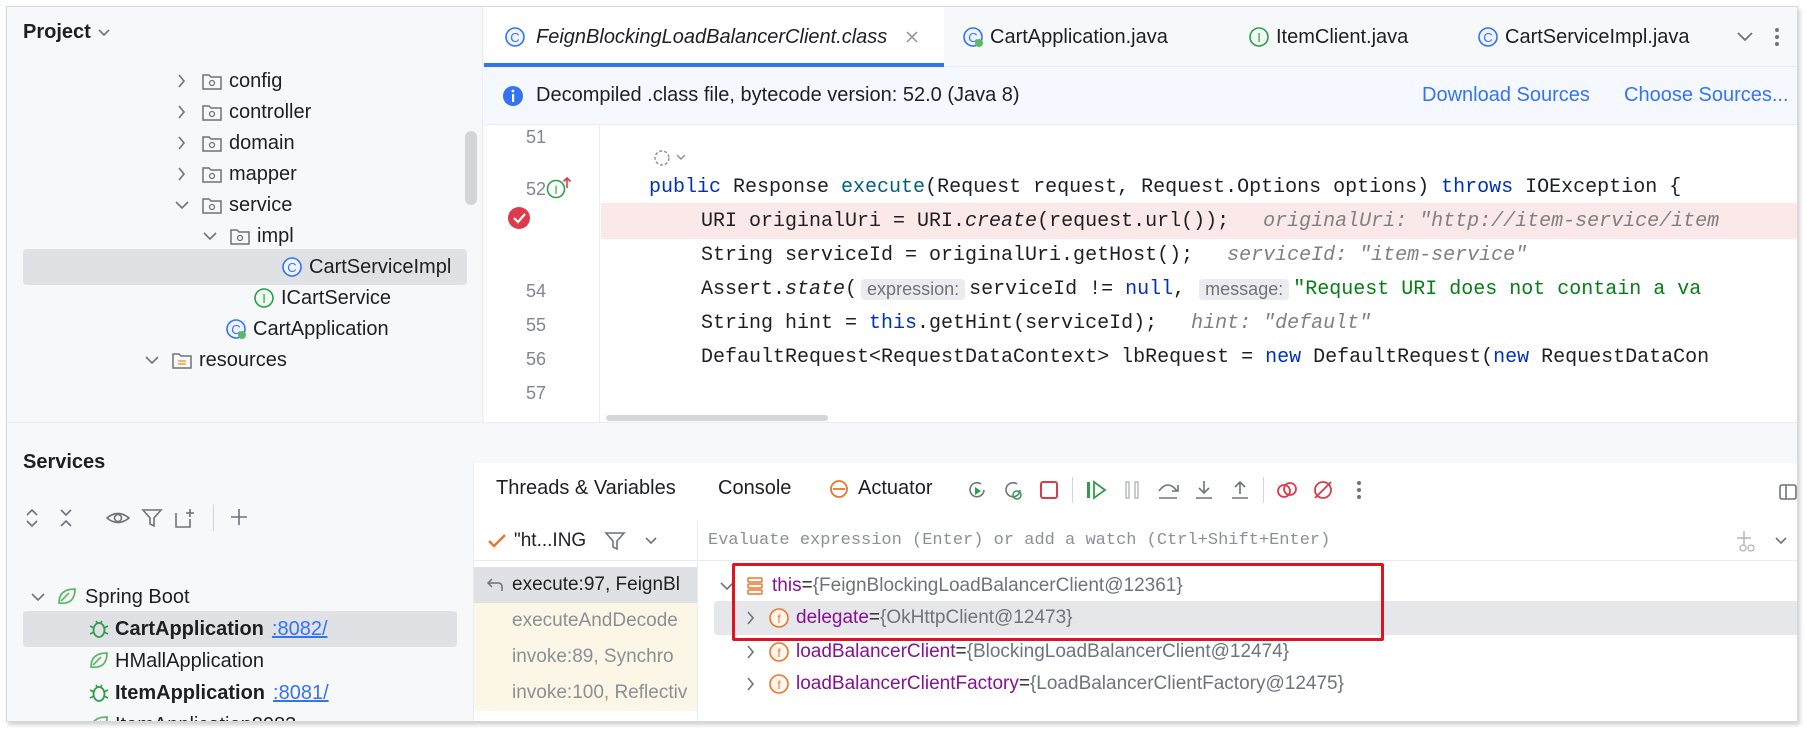  What do you see at coordinates (513, 95) in the screenshot?
I see `info-icon` at bounding box center [513, 95].